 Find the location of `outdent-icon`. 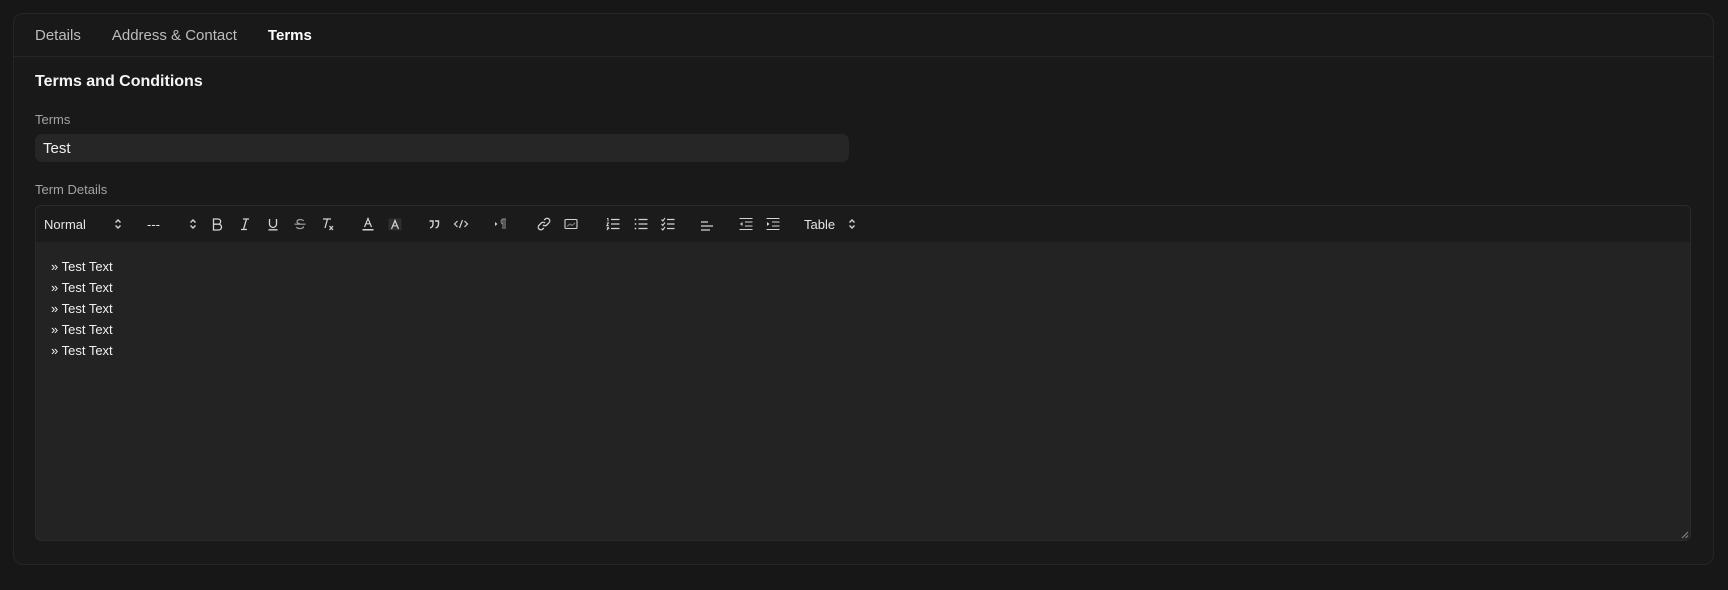

outdent-icon is located at coordinates (746, 224).